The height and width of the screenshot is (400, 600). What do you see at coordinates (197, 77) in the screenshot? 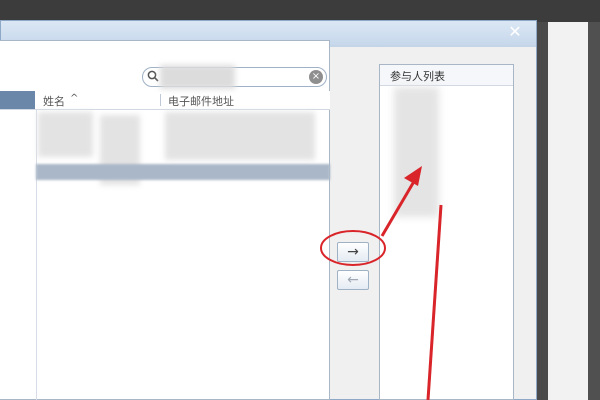
I see `redacted-search-text` at bounding box center [197, 77].